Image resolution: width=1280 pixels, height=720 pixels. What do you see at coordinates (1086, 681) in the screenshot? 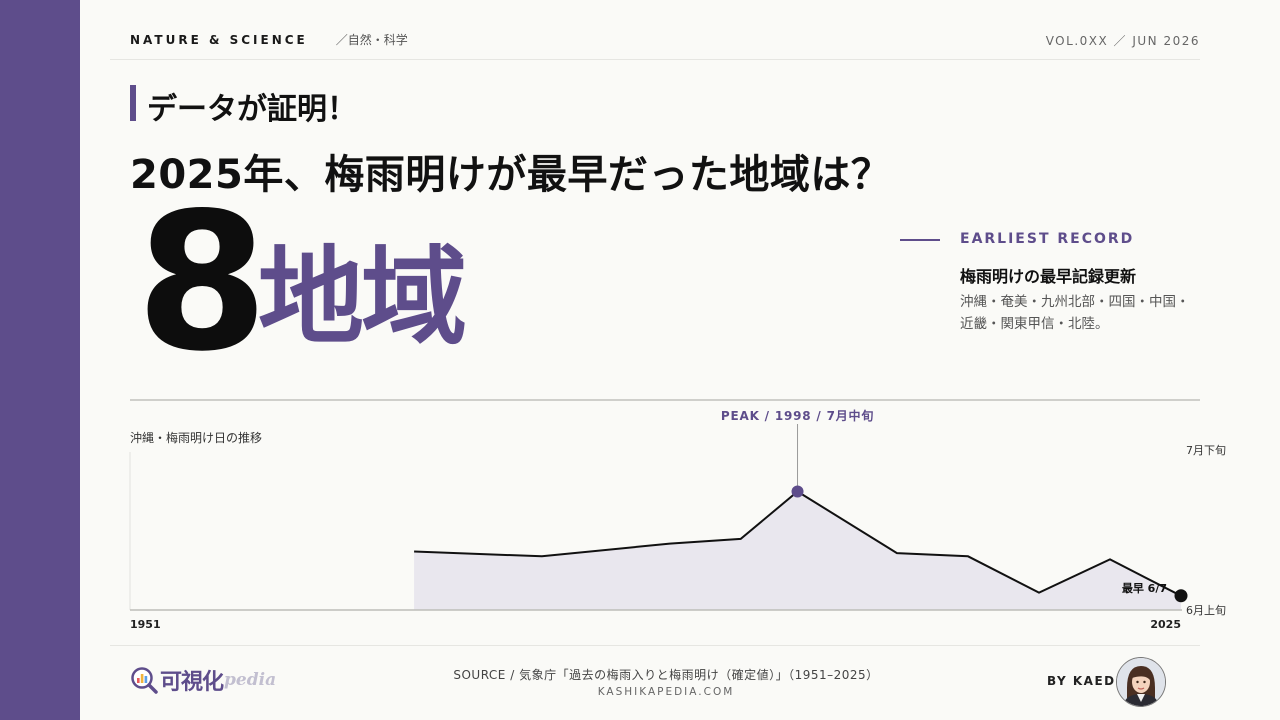
I see `author-byline: BY KAEDE` at bounding box center [1086, 681].